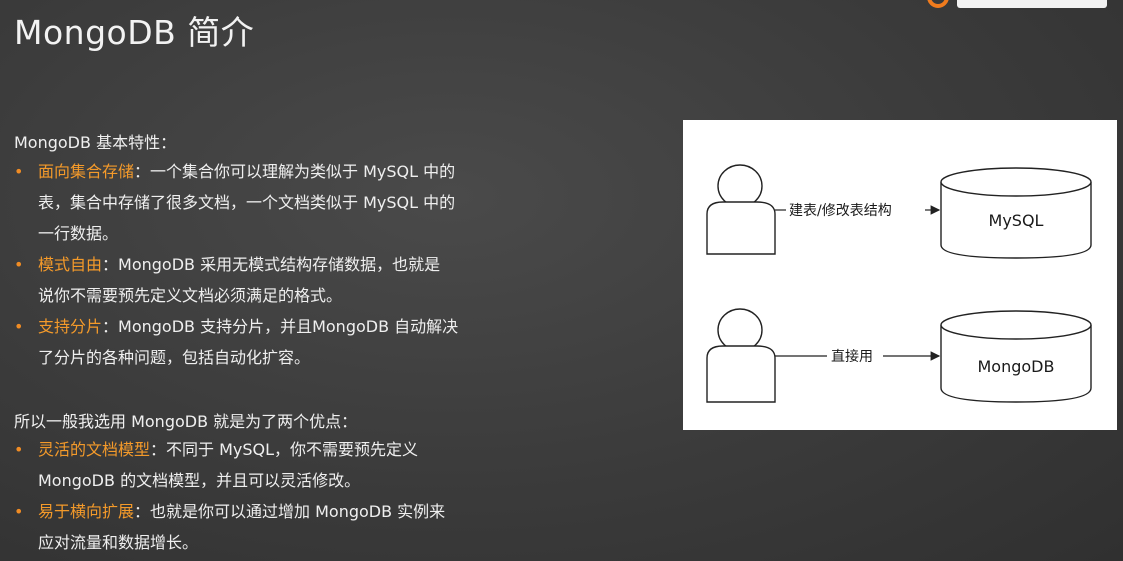 The height and width of the screenshot is (561, 1123). What do you see at coordinates (199, 480) in the screenshot?
I see `advantage-text-line2: MongoDB 的文档模型，并且可以灵活修改。` at bounding box center [199, 480].